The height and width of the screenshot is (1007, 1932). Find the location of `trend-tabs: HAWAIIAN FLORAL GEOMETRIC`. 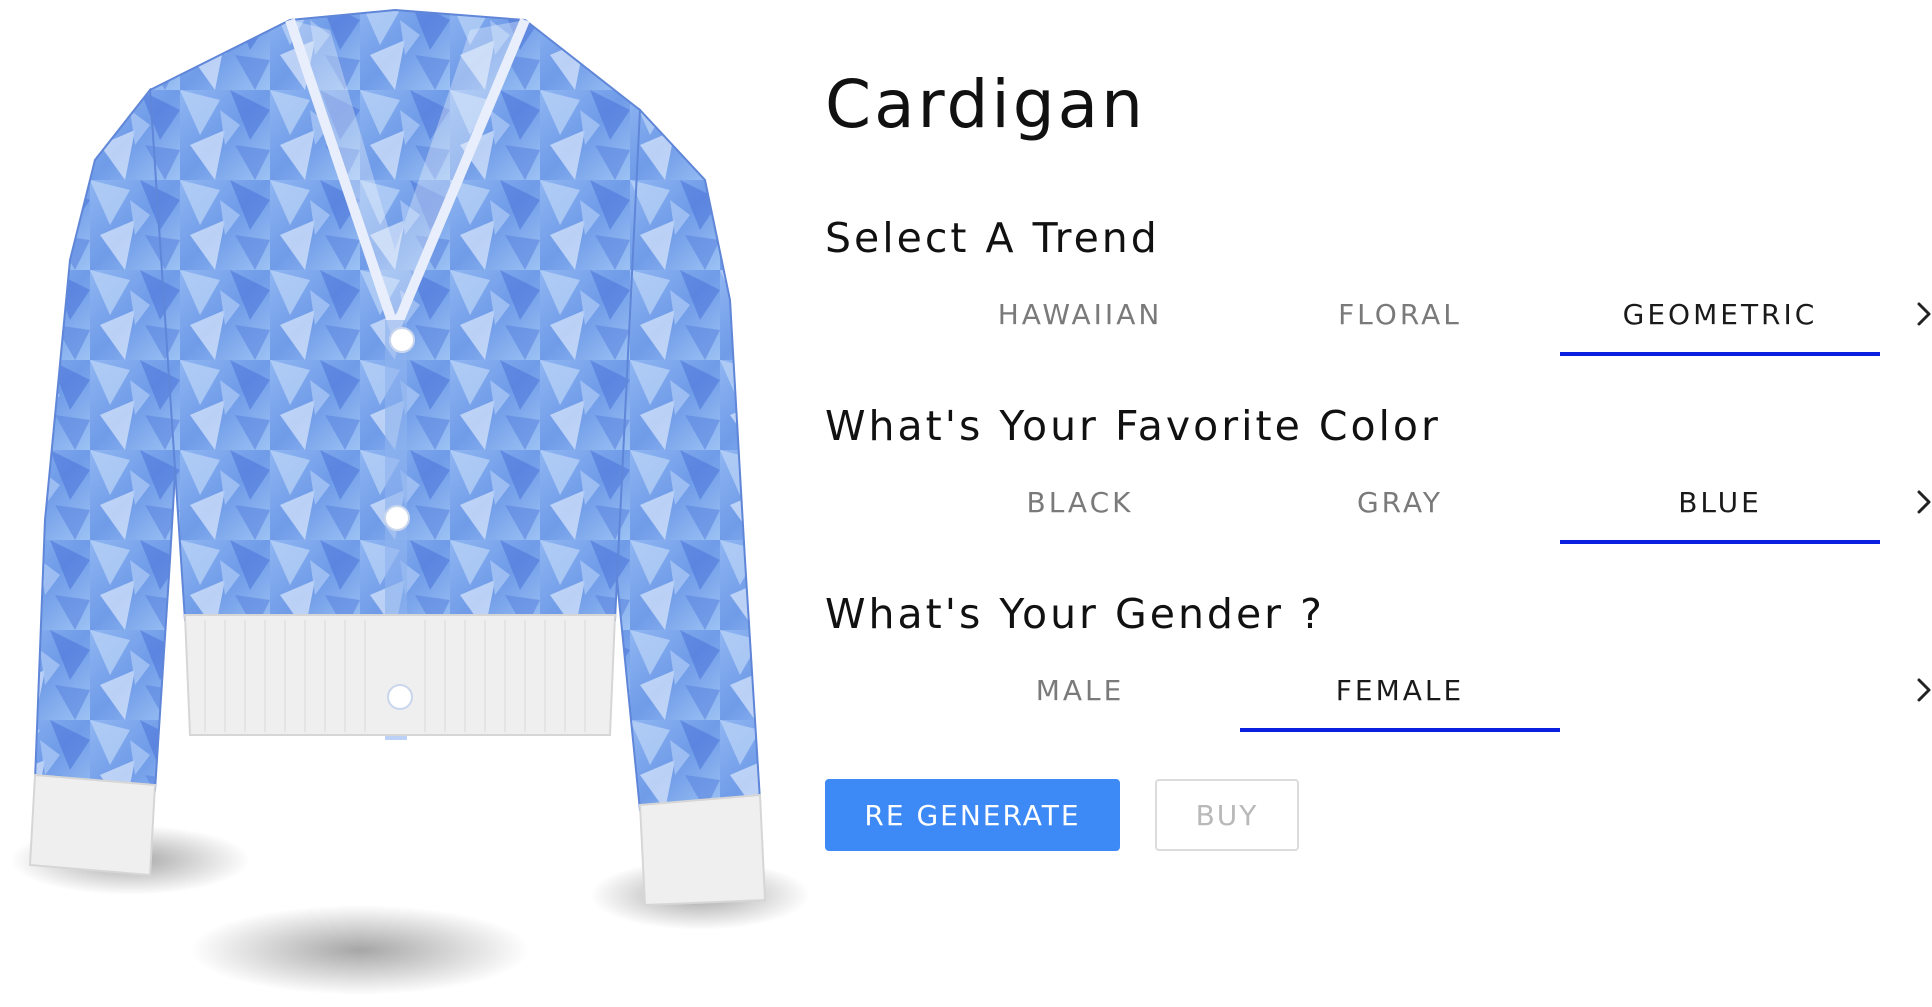

trend-tabs: HAWAIIAN FLORAL GEOMETRIC is located at coordinates (1426, 314).